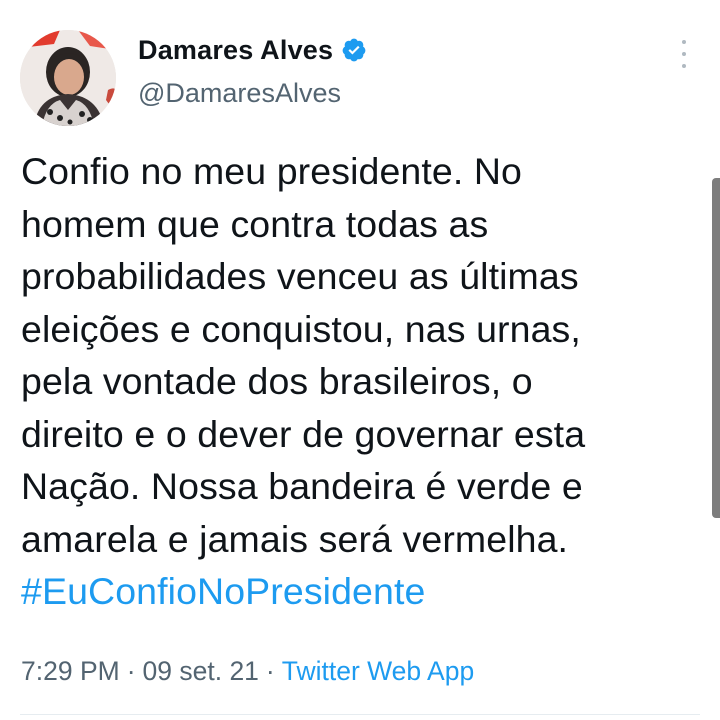 This screenshot has height=720, width=720. What do you see at coordinates (272, 171) in the screenshot?
I see `tweet-text-line: Confio no meu presidente. No` at bounding box center [272, 171].